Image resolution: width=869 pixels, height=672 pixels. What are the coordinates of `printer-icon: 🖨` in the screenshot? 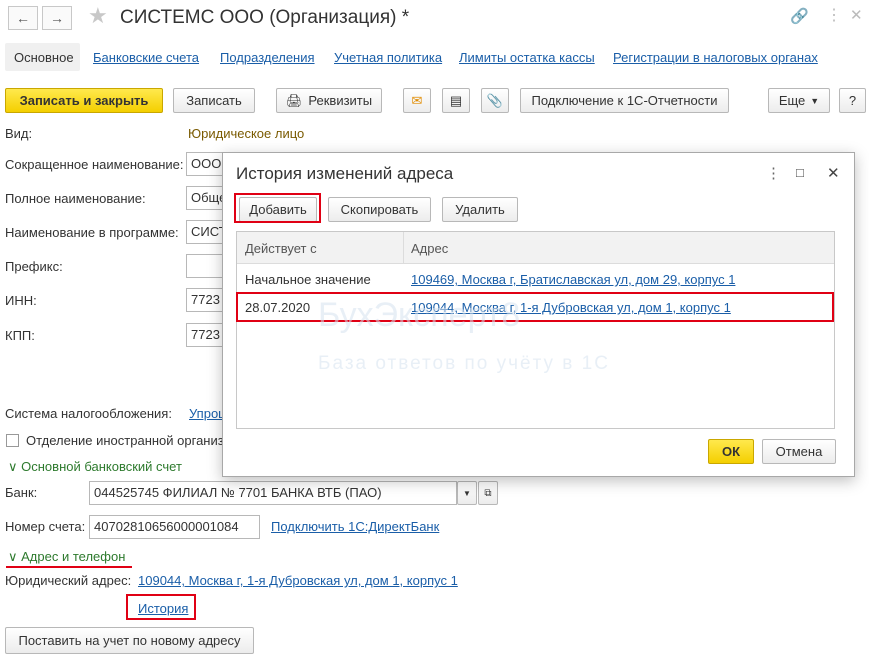 It's located at (294, 100).